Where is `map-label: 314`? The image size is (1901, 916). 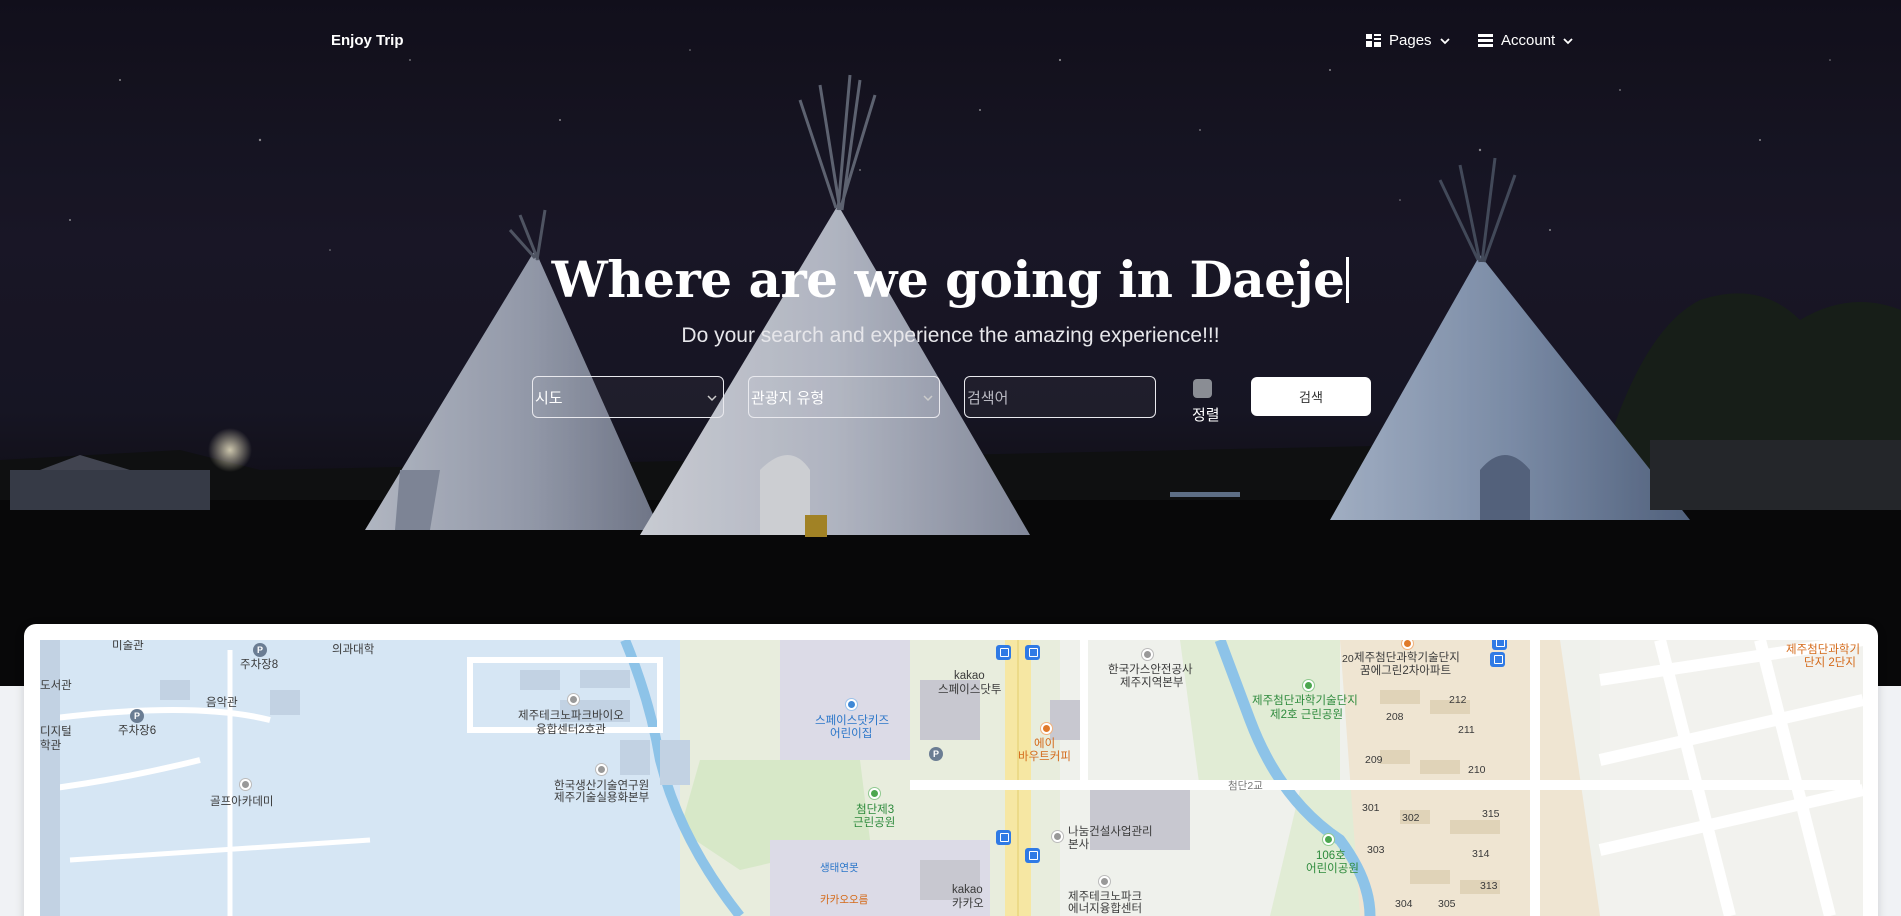
map-label: 314 is located at coordinates (1481, 854).